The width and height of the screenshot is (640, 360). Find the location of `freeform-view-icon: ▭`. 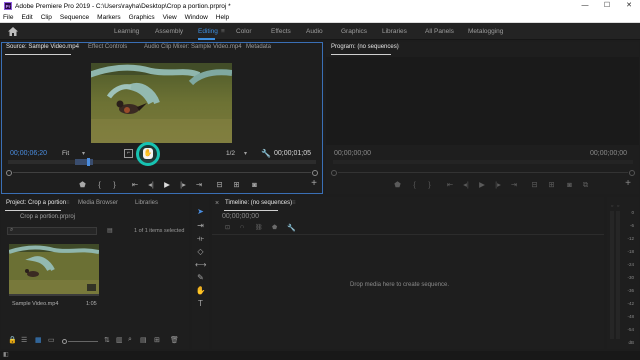

freeform-view-icon: ▭ is located at coordinates (51, 340).